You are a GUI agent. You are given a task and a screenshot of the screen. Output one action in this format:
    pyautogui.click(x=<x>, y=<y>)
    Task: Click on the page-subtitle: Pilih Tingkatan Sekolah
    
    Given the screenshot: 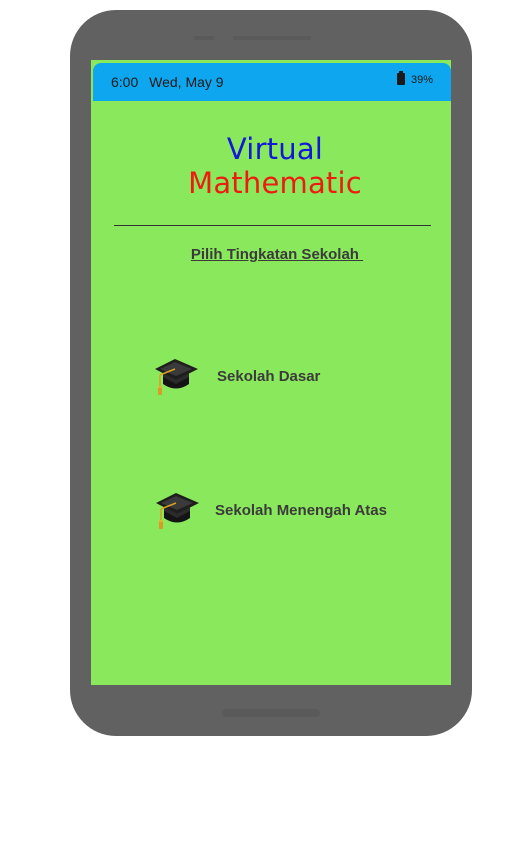 What is the action you would take?
    pyautogui.click(x=277, y=254)
    